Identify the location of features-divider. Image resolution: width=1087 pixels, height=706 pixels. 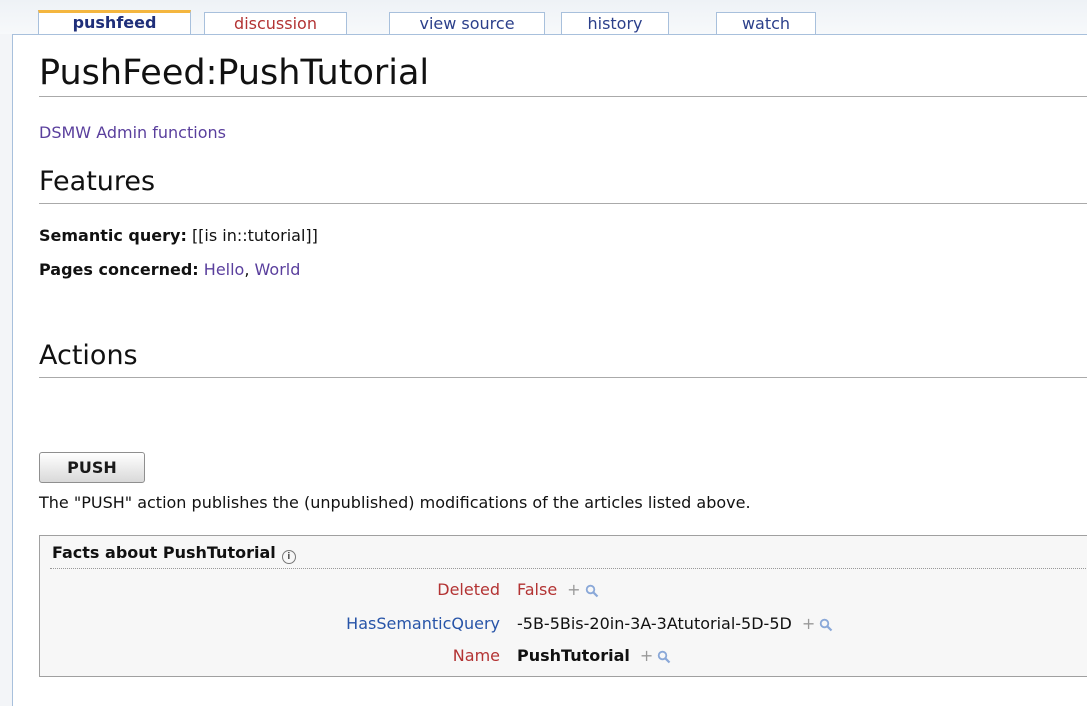
(563, 203).